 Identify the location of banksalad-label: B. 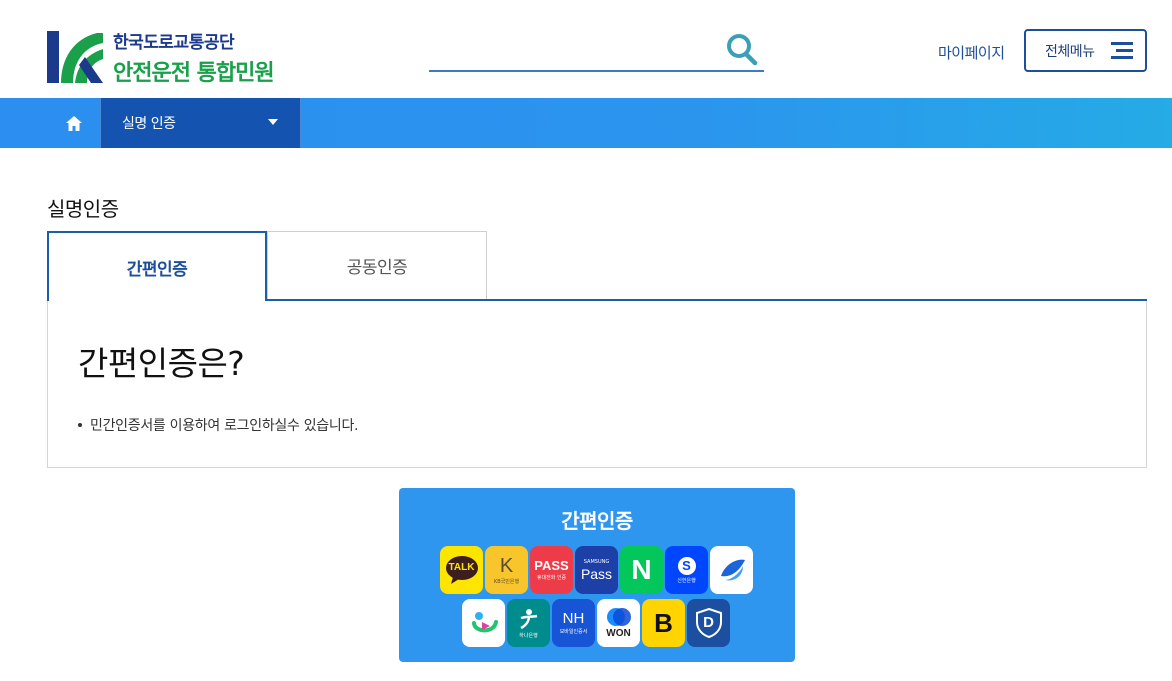
(663, 623).